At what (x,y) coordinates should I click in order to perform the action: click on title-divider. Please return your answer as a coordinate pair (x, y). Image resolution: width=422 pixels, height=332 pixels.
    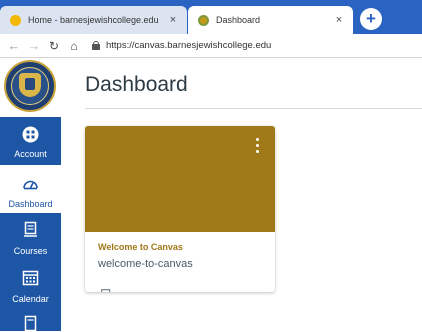
    Looking at the image, I should click on (253, 108).